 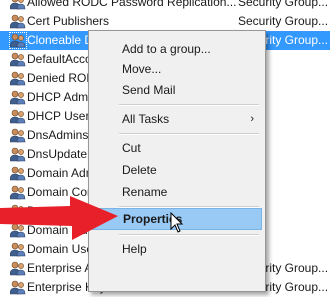 I want to click on submenu-arrow-icon: ›, so click(x=252, y=119).